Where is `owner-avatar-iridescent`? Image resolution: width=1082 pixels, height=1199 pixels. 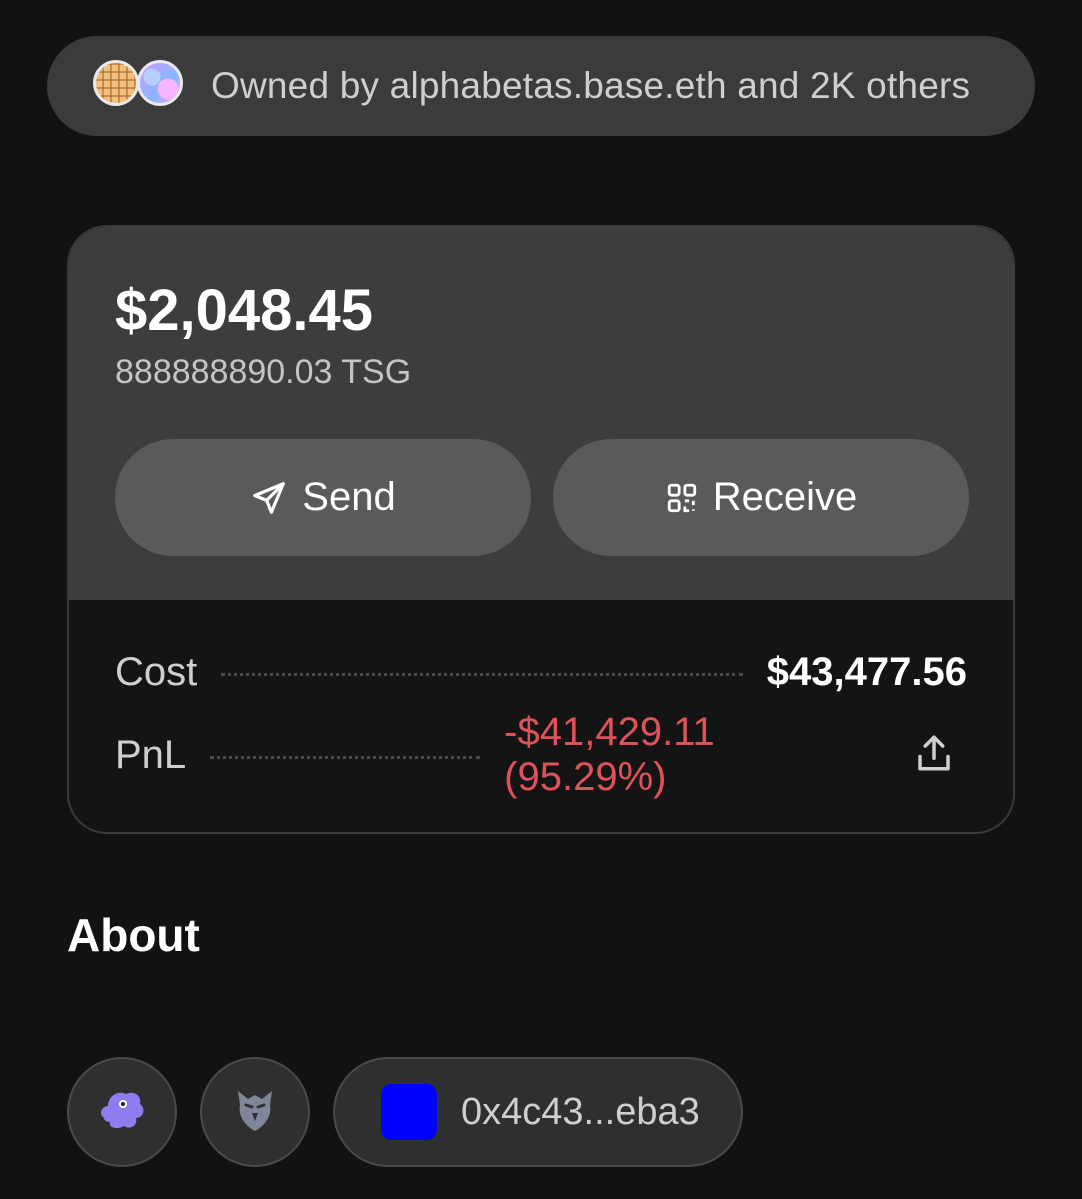
owner-avatar-iridescent is located at coordinates (160, 83).